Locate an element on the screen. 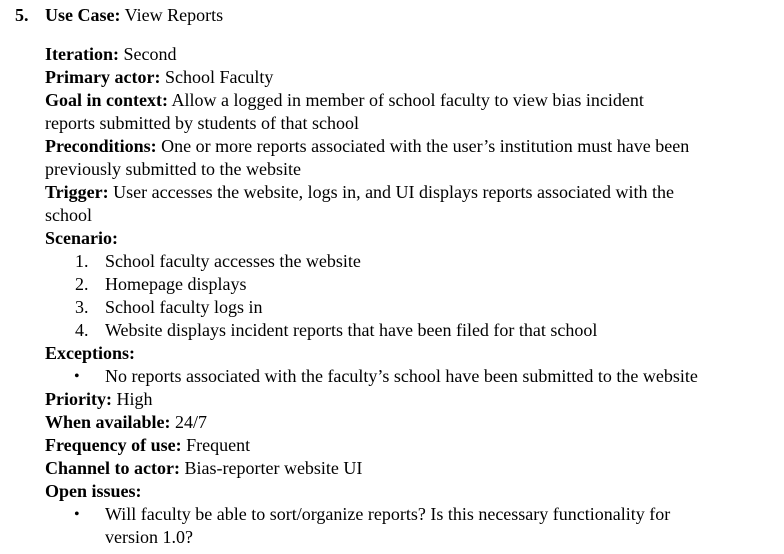 The width and height of the screenshot is (784, 554). list-item: 1. School faculty accesses the website is located at coordinates (412, 261).